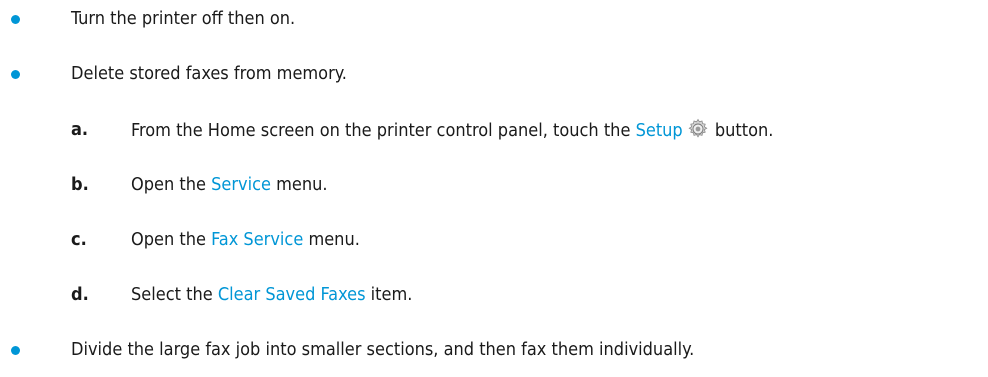 The height and width of the screenshot is (377, 988). Describe the element at coordinates (389, 294) in the screenshot. I see `step-text-post: item.` at that location.